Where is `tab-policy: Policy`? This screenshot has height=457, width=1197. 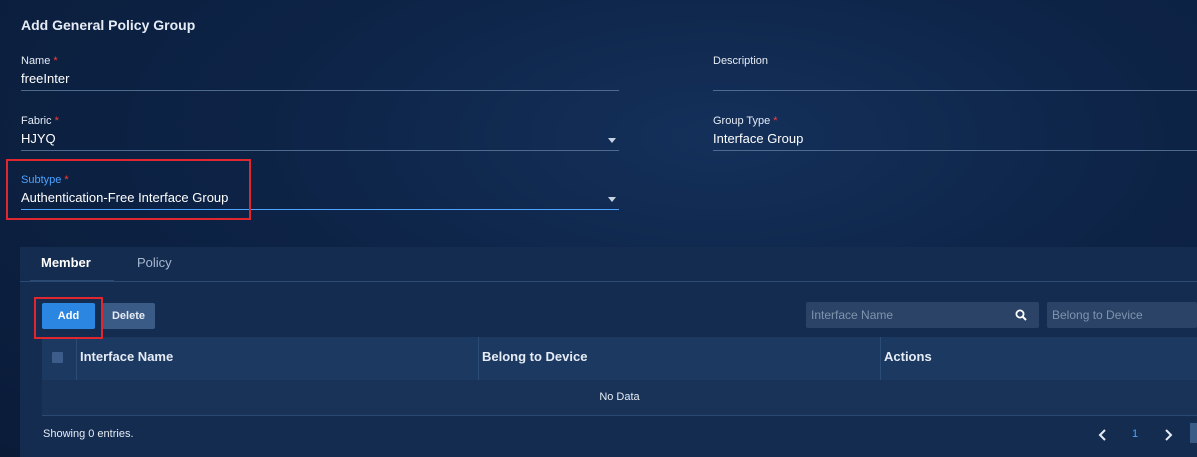 tab-policy: Policy is located at coordinates (154, 262).